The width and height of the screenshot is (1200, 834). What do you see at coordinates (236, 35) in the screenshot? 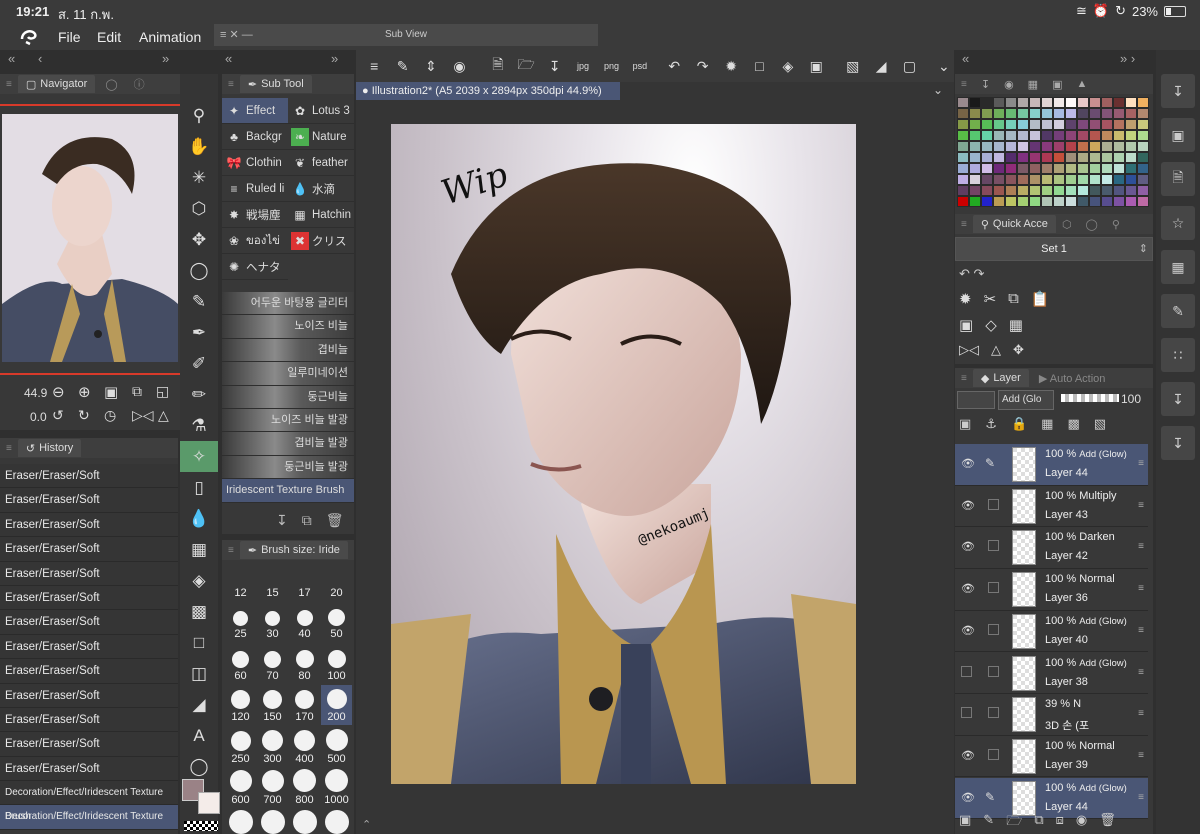
I see `sub-view-controls: ≡ ✕ —` at bounding box center [236, 35].